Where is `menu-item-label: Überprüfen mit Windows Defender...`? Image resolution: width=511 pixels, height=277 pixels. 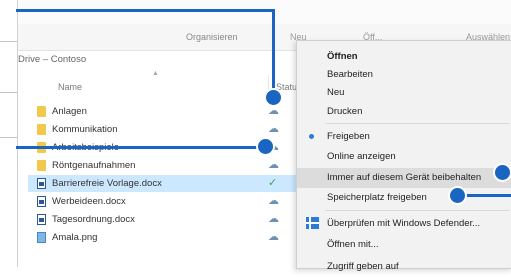 menu-item-label: Überprüfen mit Windows Defender... is located at coordinates (404, 223).